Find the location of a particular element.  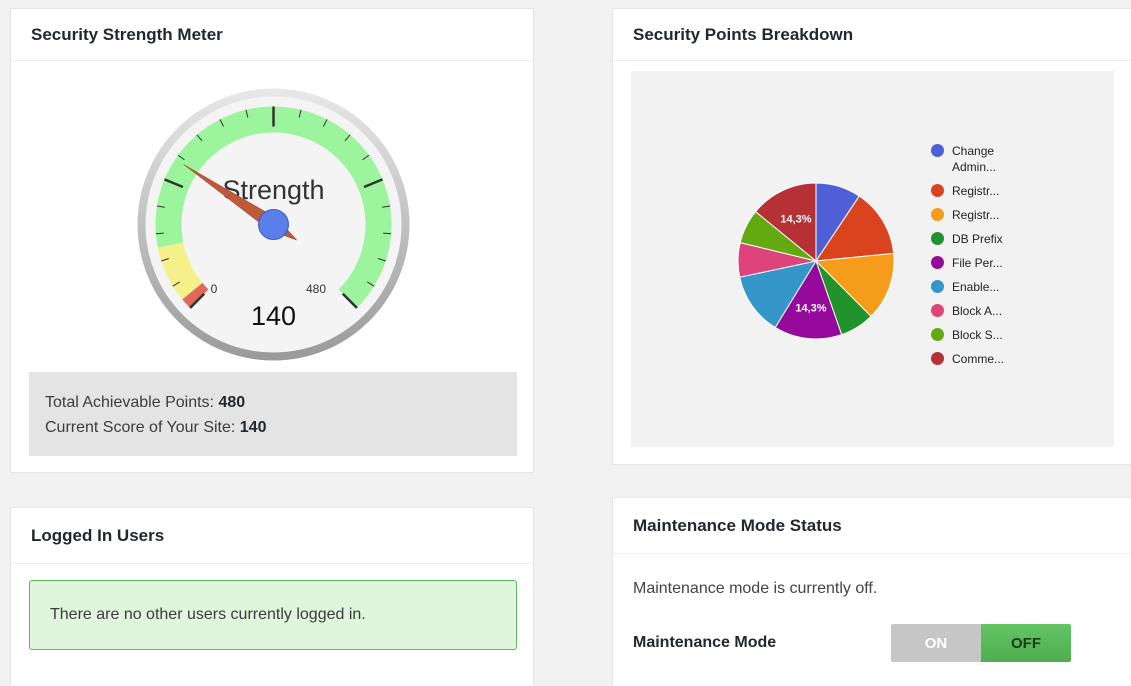

total-points-label: Total Achievable Points: is located at coordinates (132, 402).